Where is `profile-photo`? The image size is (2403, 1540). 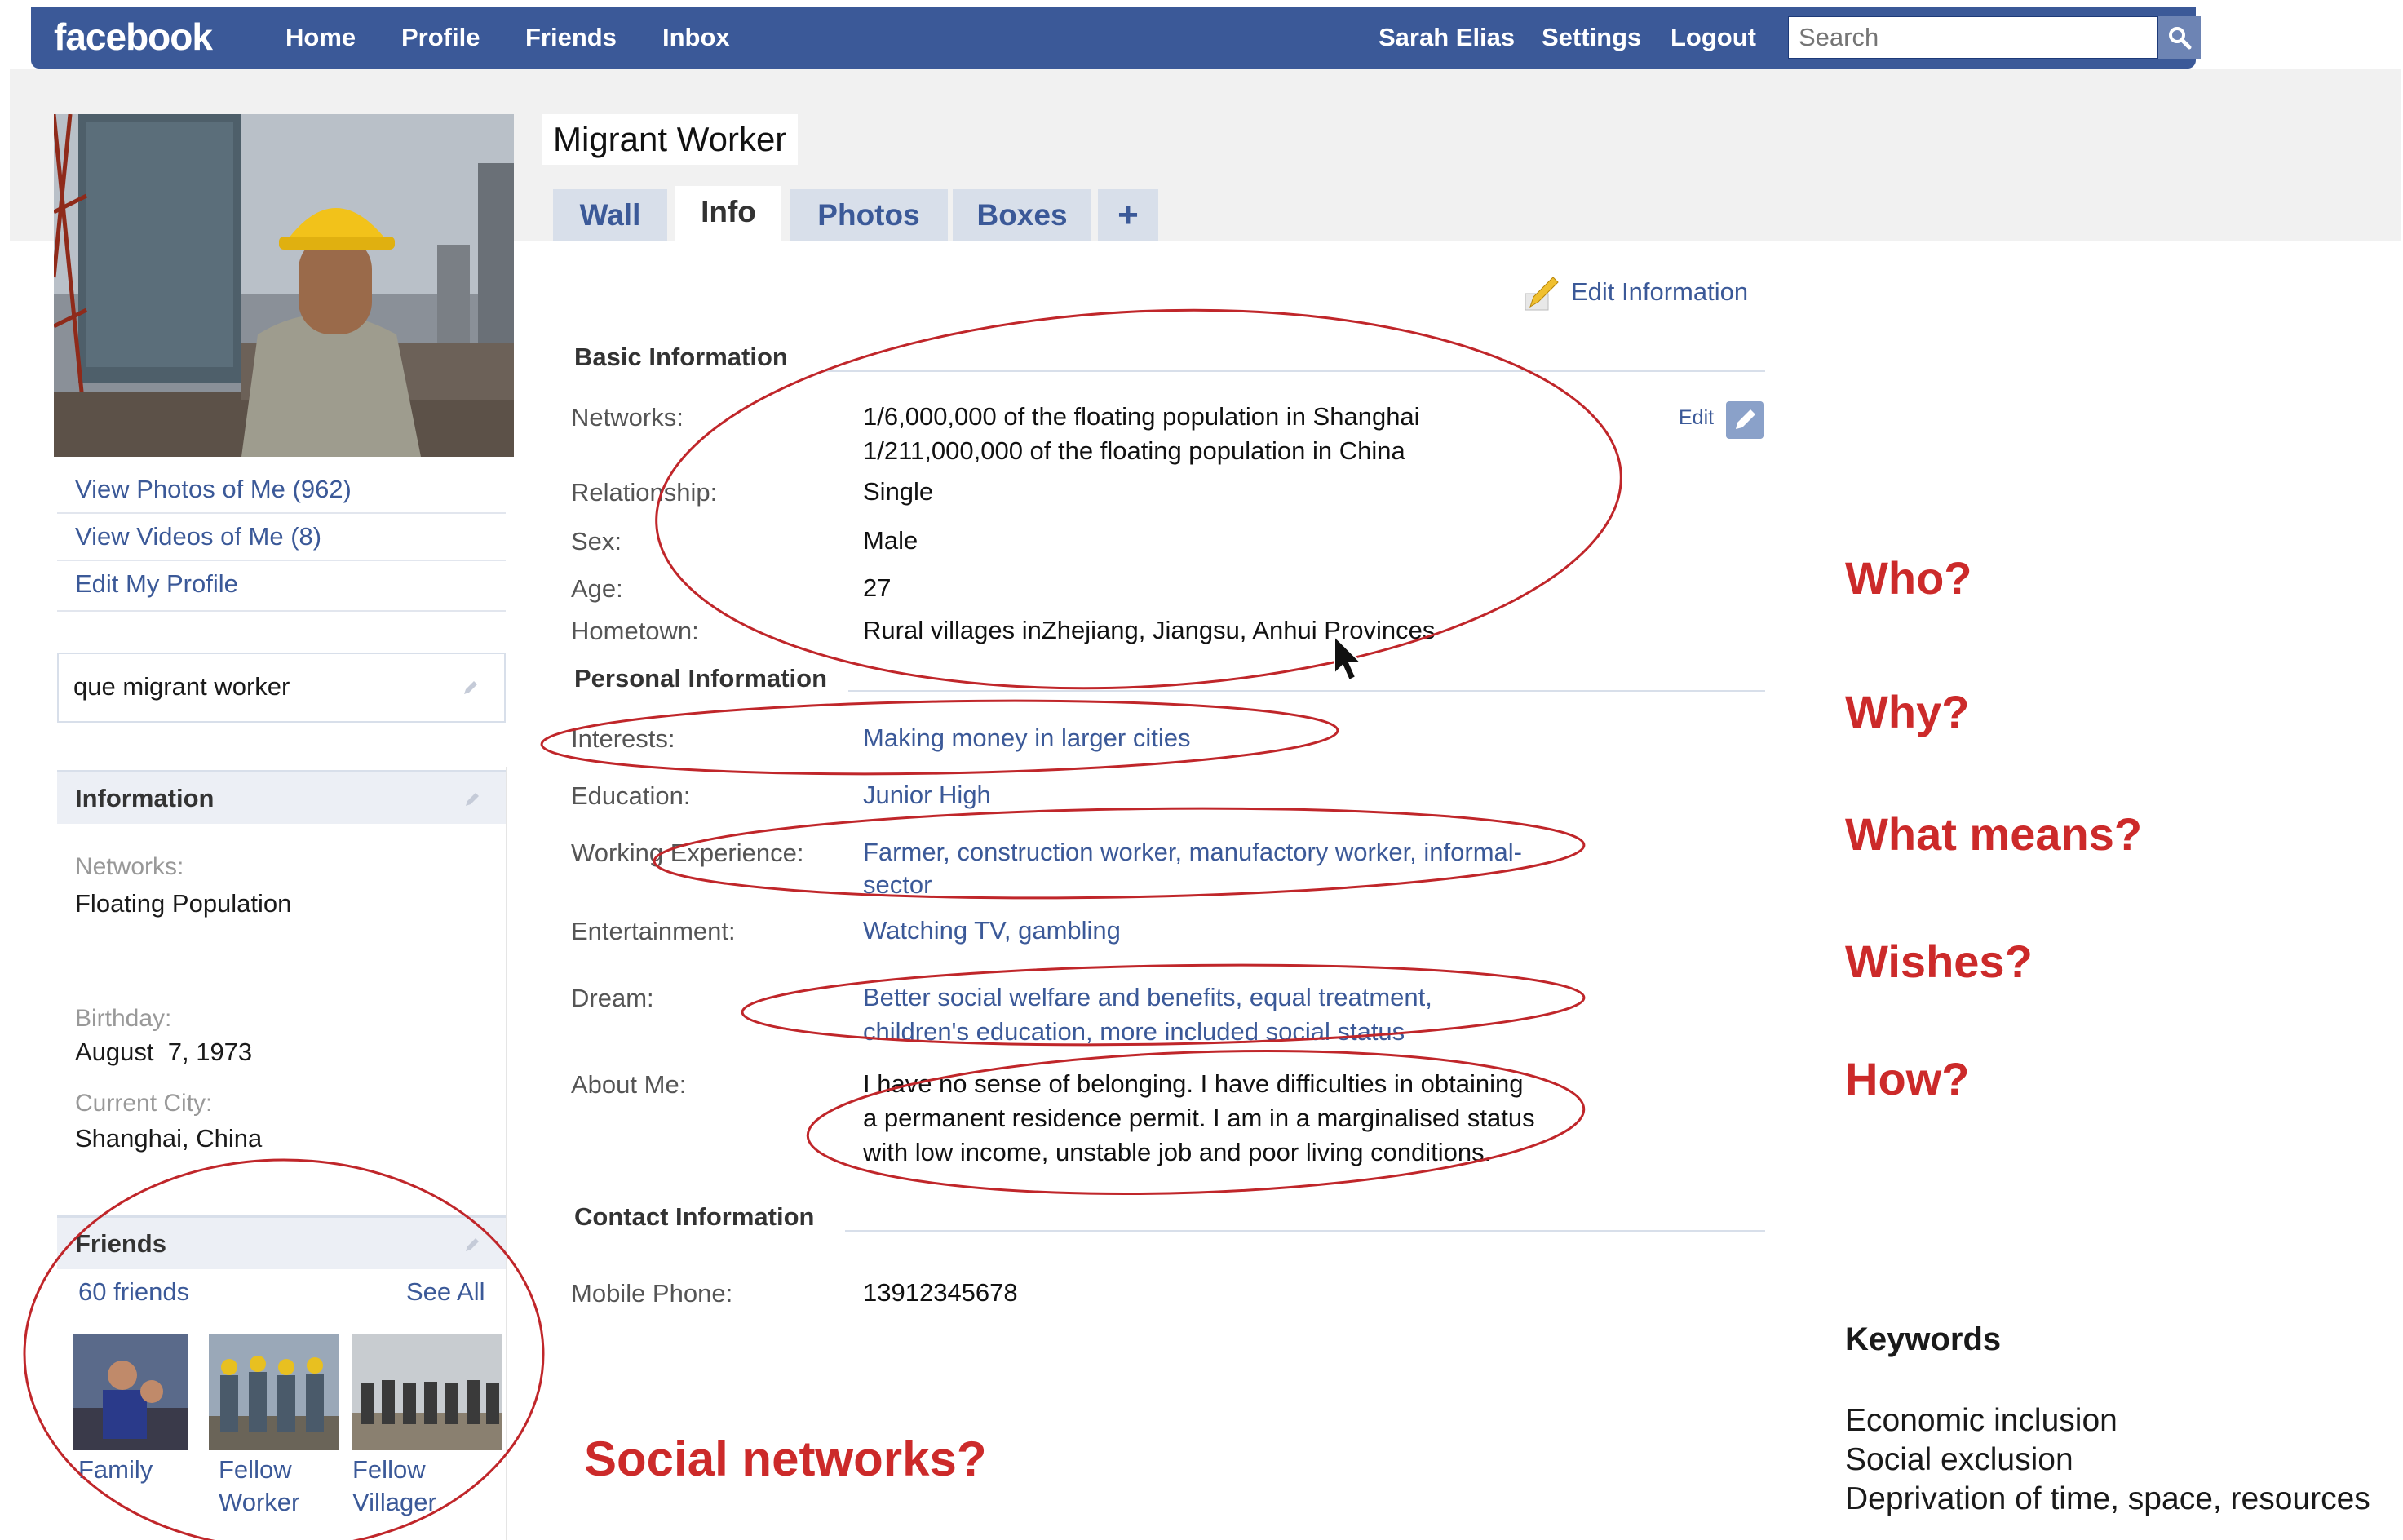
profile-photo is located at coordinates (284, 285).